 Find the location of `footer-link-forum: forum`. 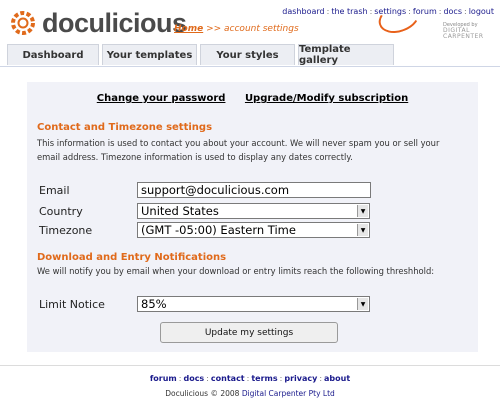

footer-link-forum: forum is located at coordinates (163, 378).